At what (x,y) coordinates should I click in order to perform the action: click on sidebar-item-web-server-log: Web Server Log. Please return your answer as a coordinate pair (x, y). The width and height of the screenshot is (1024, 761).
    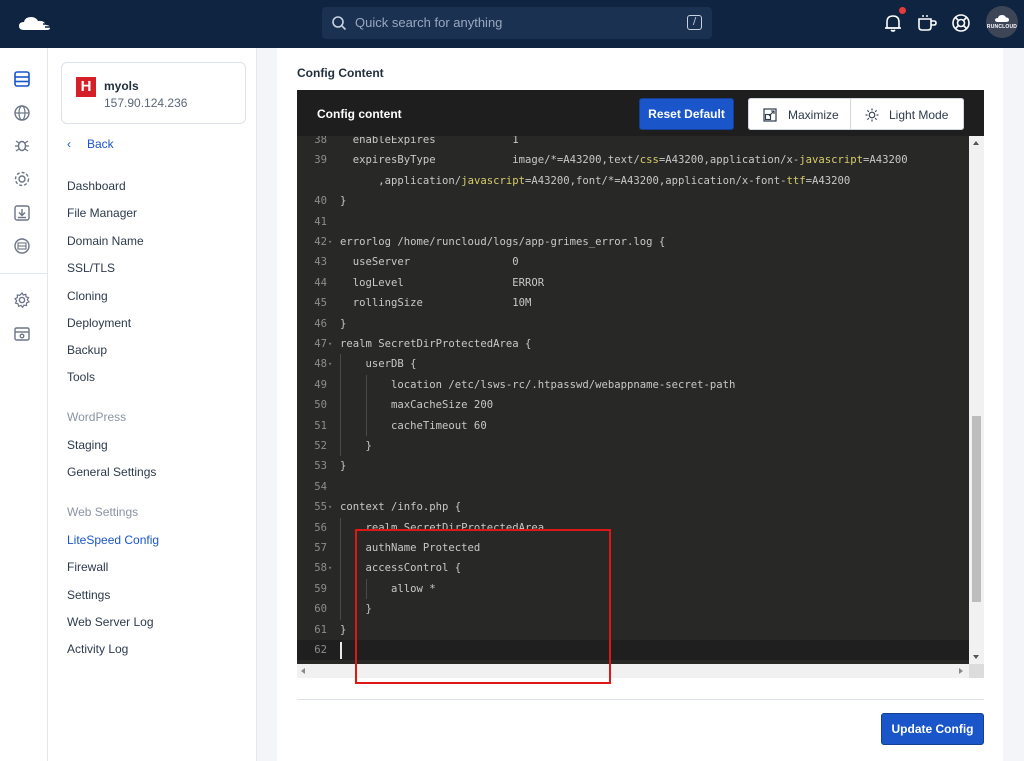
    Looking at the image, I should click on (110, 622).